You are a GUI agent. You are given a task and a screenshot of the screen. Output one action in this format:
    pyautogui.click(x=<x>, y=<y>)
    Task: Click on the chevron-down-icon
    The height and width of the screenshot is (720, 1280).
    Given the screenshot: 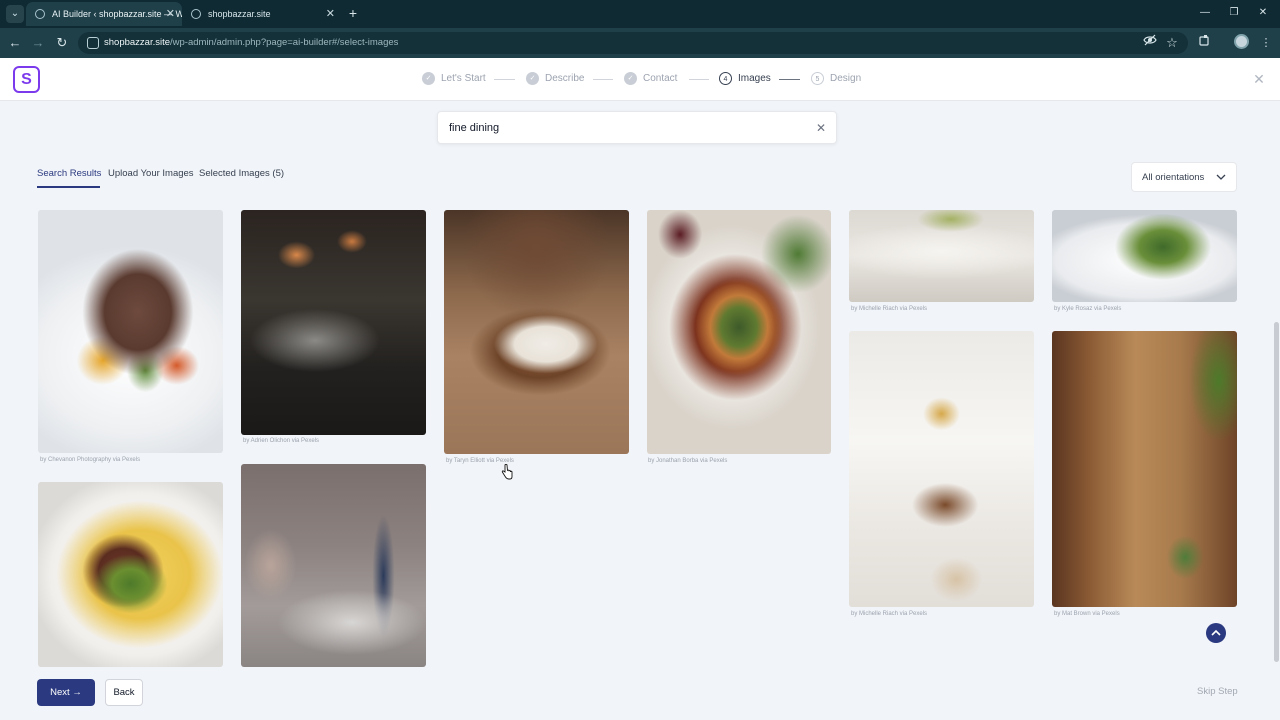 What is the action you would take?
    pyautogui.click(x=1221, y=177)
    